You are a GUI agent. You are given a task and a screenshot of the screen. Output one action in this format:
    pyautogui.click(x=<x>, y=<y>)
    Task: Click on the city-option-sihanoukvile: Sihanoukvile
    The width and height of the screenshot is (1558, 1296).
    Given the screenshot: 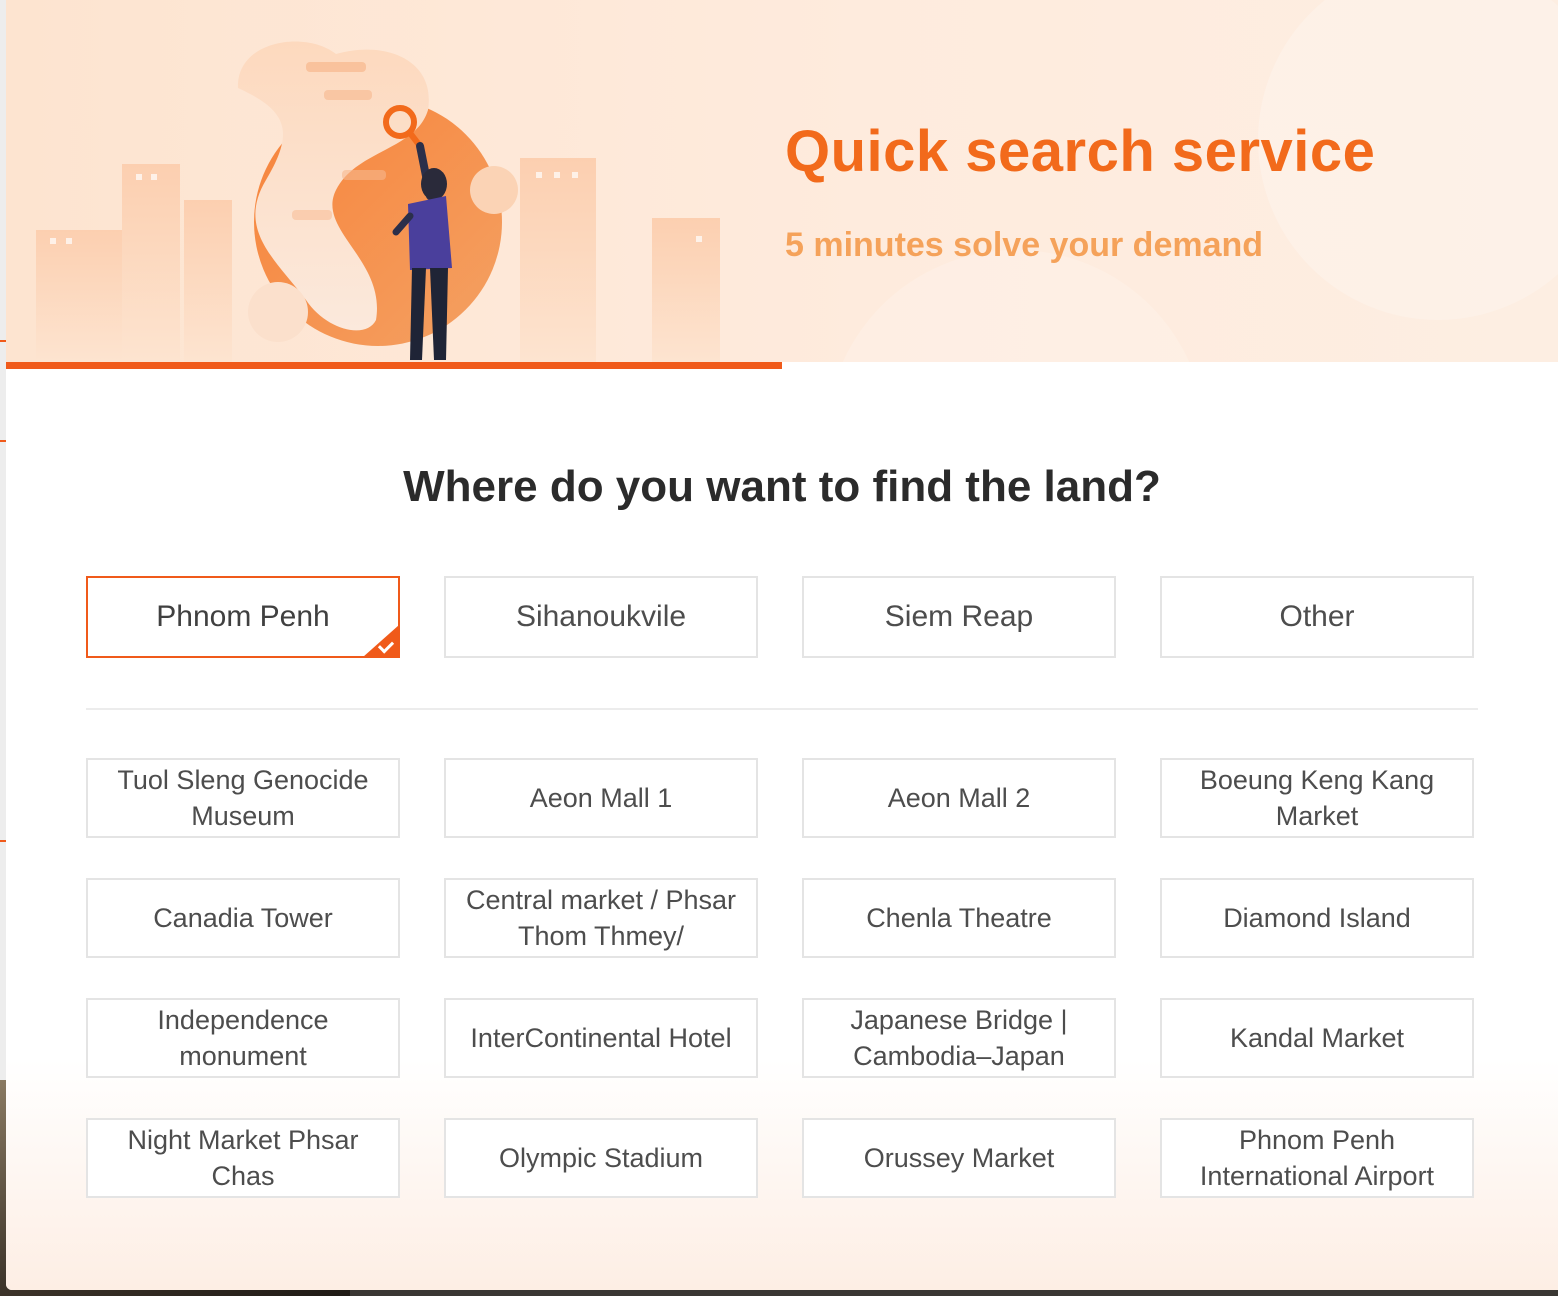 What is the action you would take?
    pyautogui.click(x=601, y=617)
    